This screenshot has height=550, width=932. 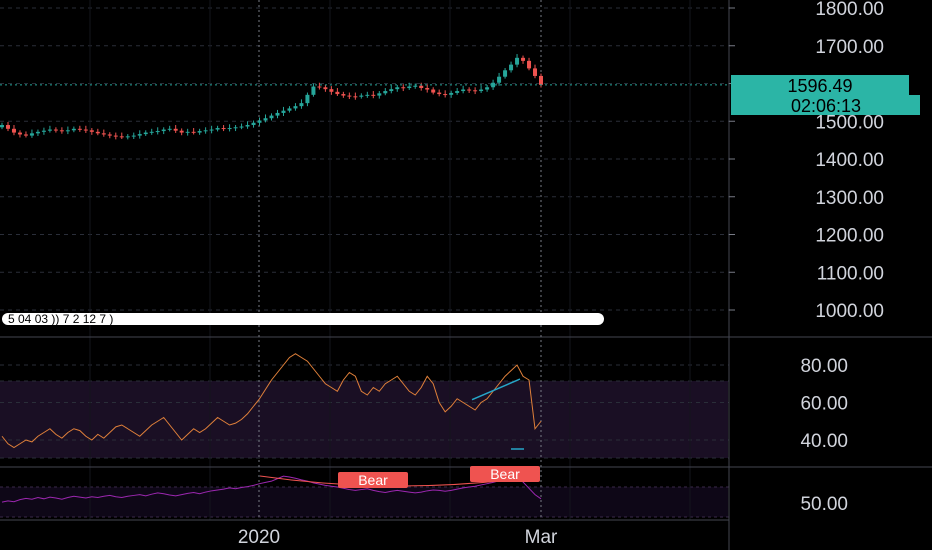 I want to click on rsi-tick-label: 40.00, so click(x=824, y=441).